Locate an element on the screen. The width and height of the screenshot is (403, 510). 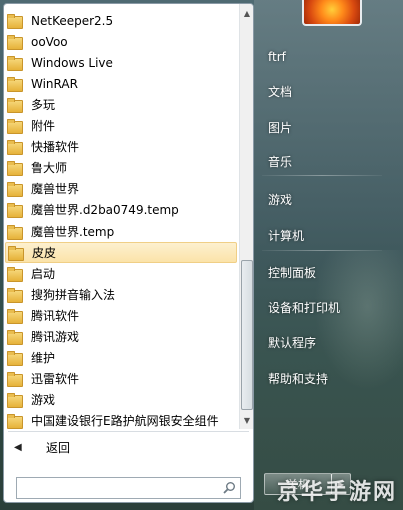
start-link-item: 音乐 is located at coordinates (315, 161).